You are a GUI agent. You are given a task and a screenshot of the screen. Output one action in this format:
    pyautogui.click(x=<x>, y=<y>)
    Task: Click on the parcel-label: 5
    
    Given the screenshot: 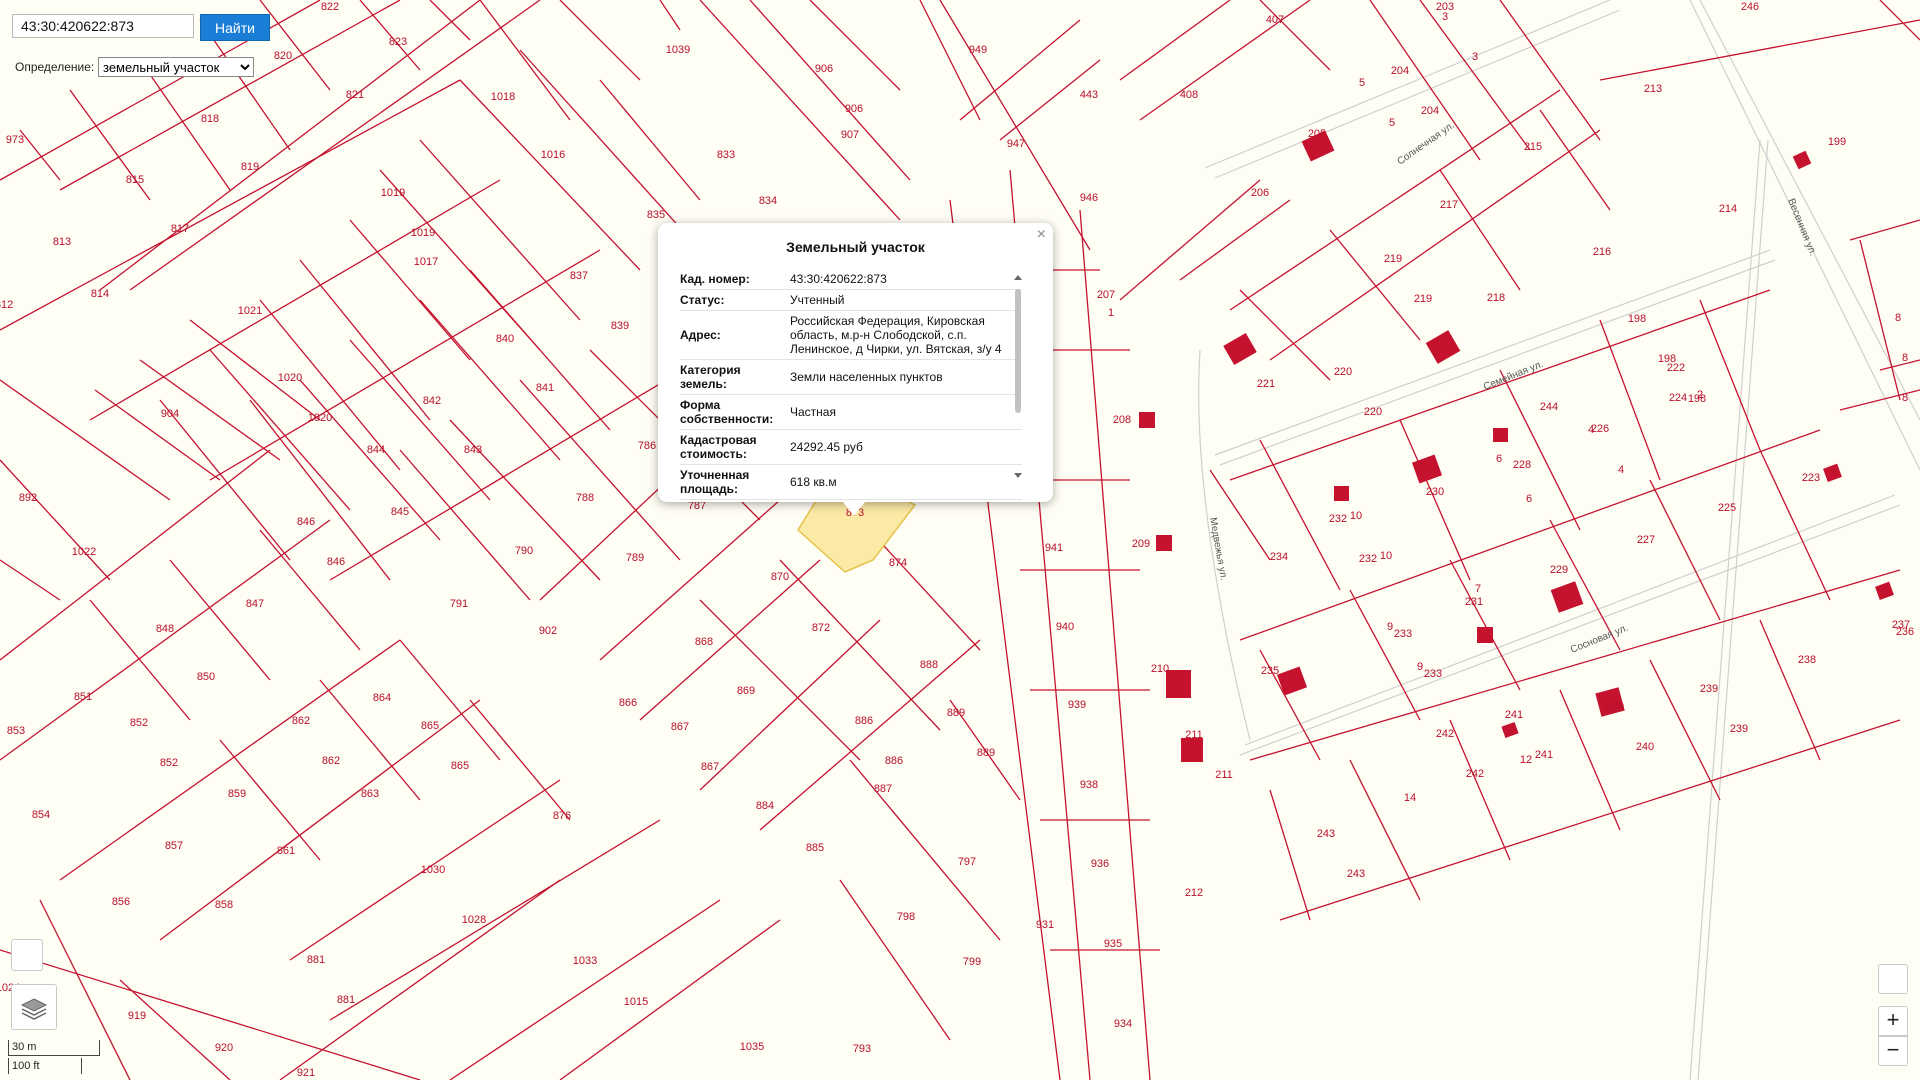 What is the action you would take?
    pyautogui.click(x=1392, y=123)
    